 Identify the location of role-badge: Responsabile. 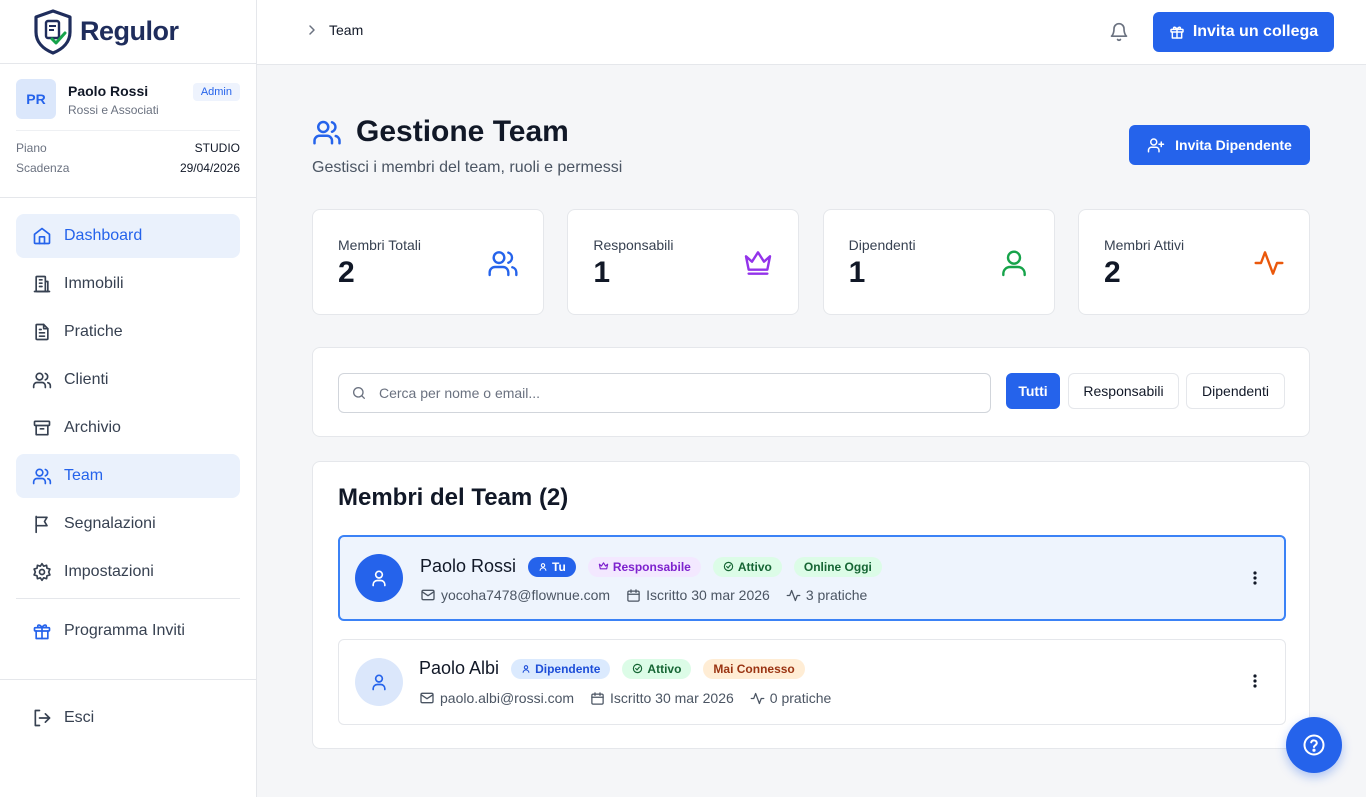
(644, 566).